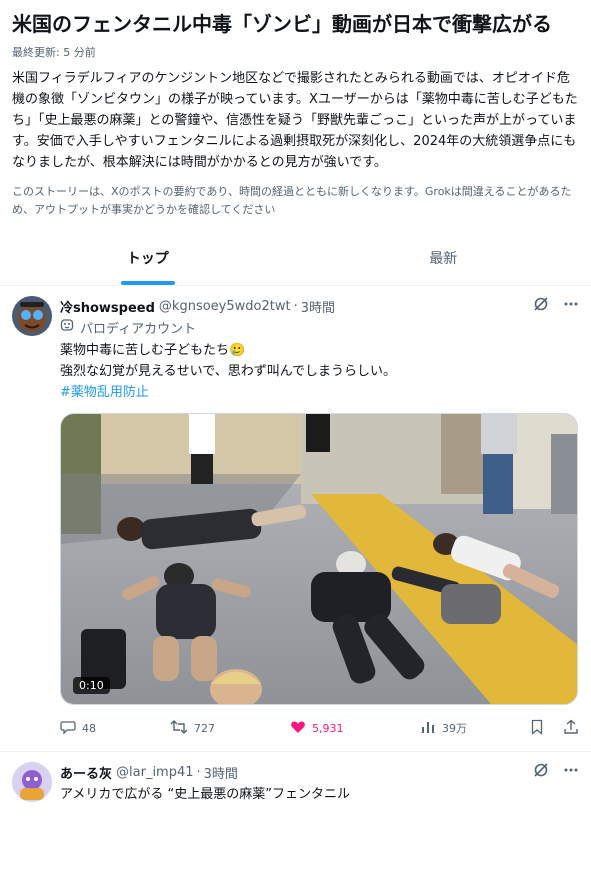 The height and width of the screenshot is (888, 591). Describe the element at coordinates (537, 728) in the screenshot. I see `bookmark-icon` at that location.